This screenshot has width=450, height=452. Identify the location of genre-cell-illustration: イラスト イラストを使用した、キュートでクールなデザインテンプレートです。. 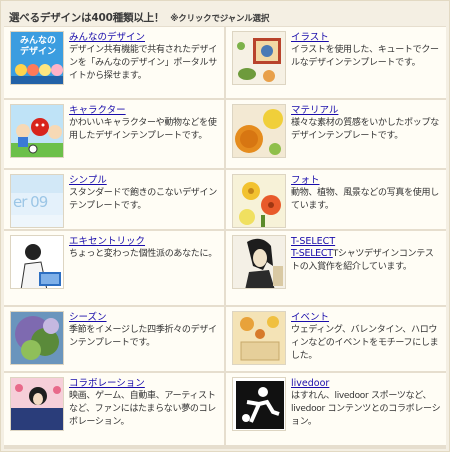
(336, 62).